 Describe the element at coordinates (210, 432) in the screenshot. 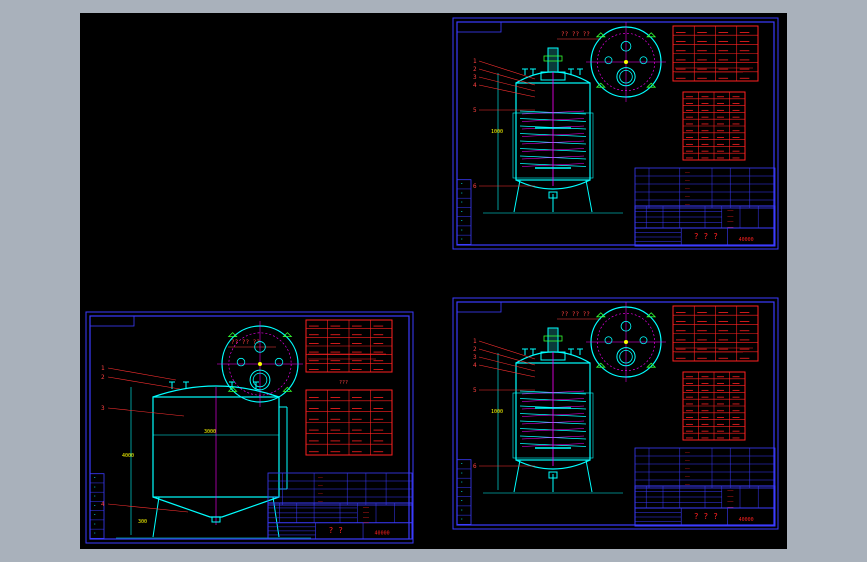

I see `shell-label: 3000` at that location.